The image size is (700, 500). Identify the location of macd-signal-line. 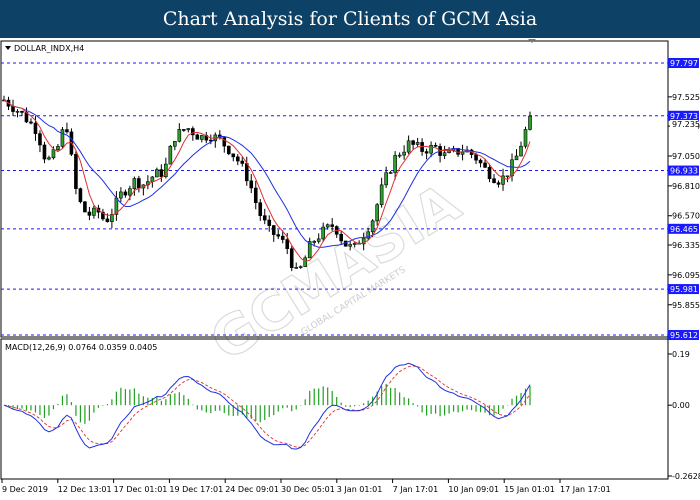
(267, 406).